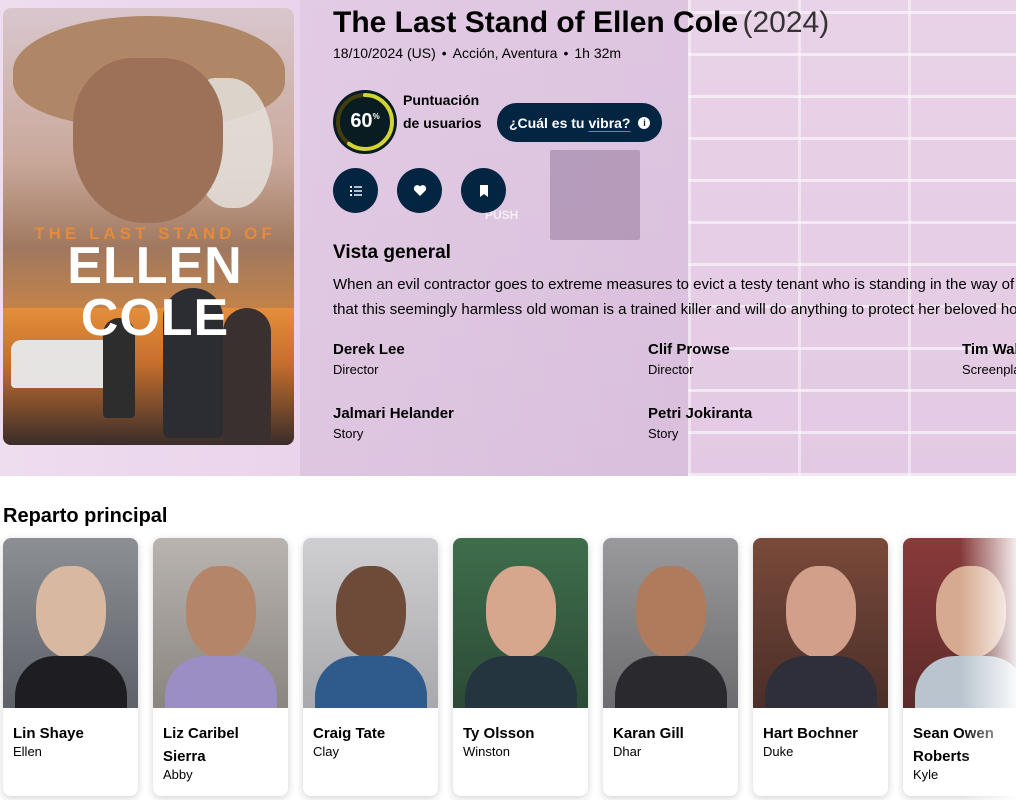  I want to click on genres: Acción, Aventura, so click(505, 53).